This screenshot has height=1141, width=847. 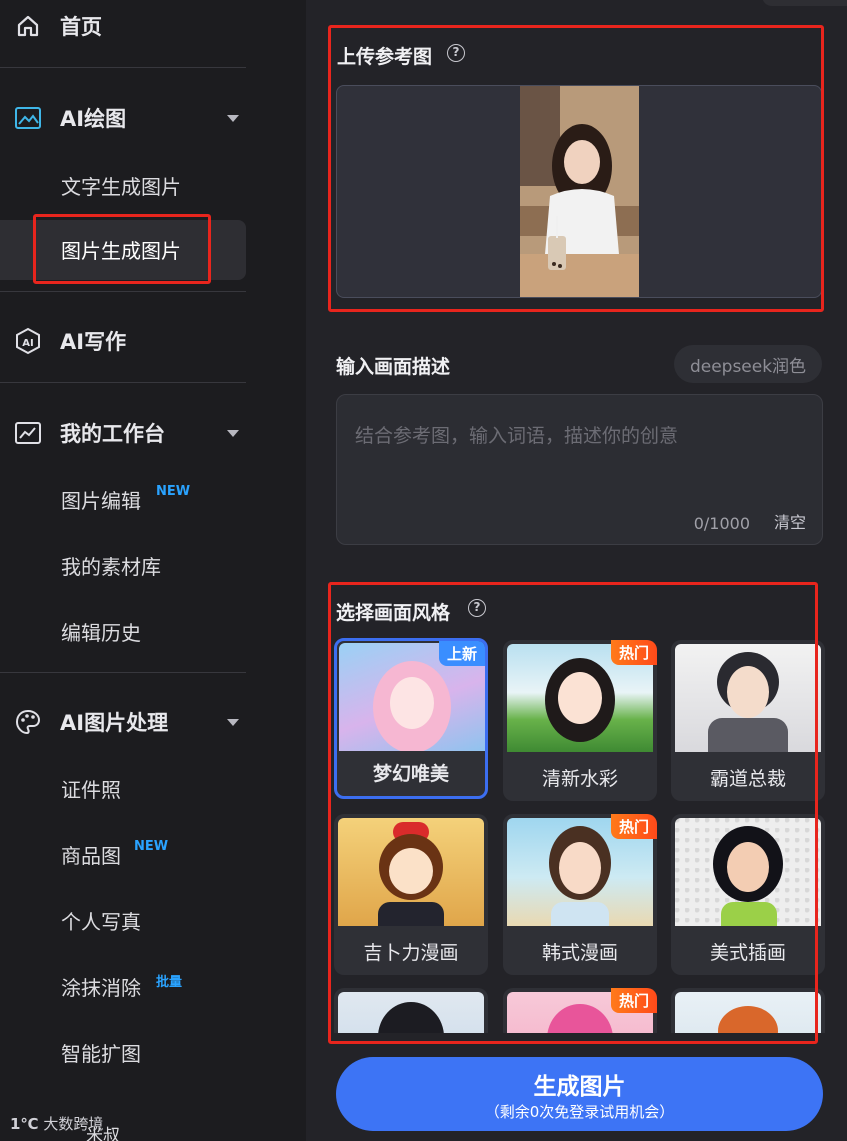 What do you see at coordinates (28, 26) in the screenshot?
I see `home-icon` at bounding box center [28, 26].